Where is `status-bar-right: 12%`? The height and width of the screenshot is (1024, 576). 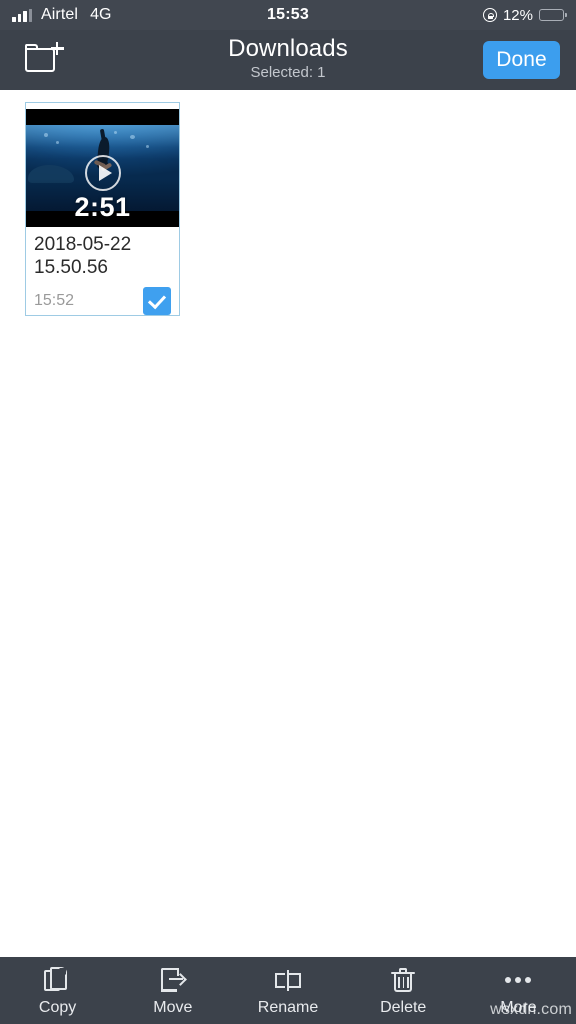
status-bar-right: 12% is located at coordinates (524, 15).